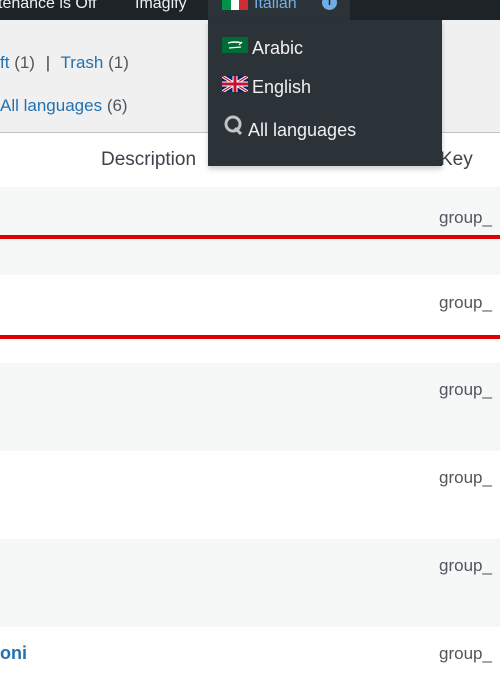 The width and height of the screenshot is (500, 700). What do you see at coordinates (235, 86) in the screenshot?
I see `uk-flag-icon` at bounding box center [235, 86].